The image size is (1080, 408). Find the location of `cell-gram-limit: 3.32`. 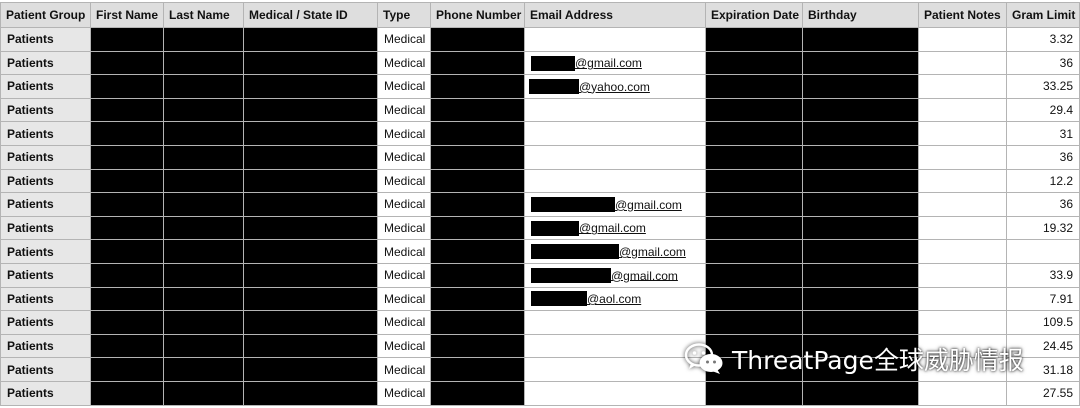

cell-gram-limit: 3.32 is located at coordinates (1043, 39).